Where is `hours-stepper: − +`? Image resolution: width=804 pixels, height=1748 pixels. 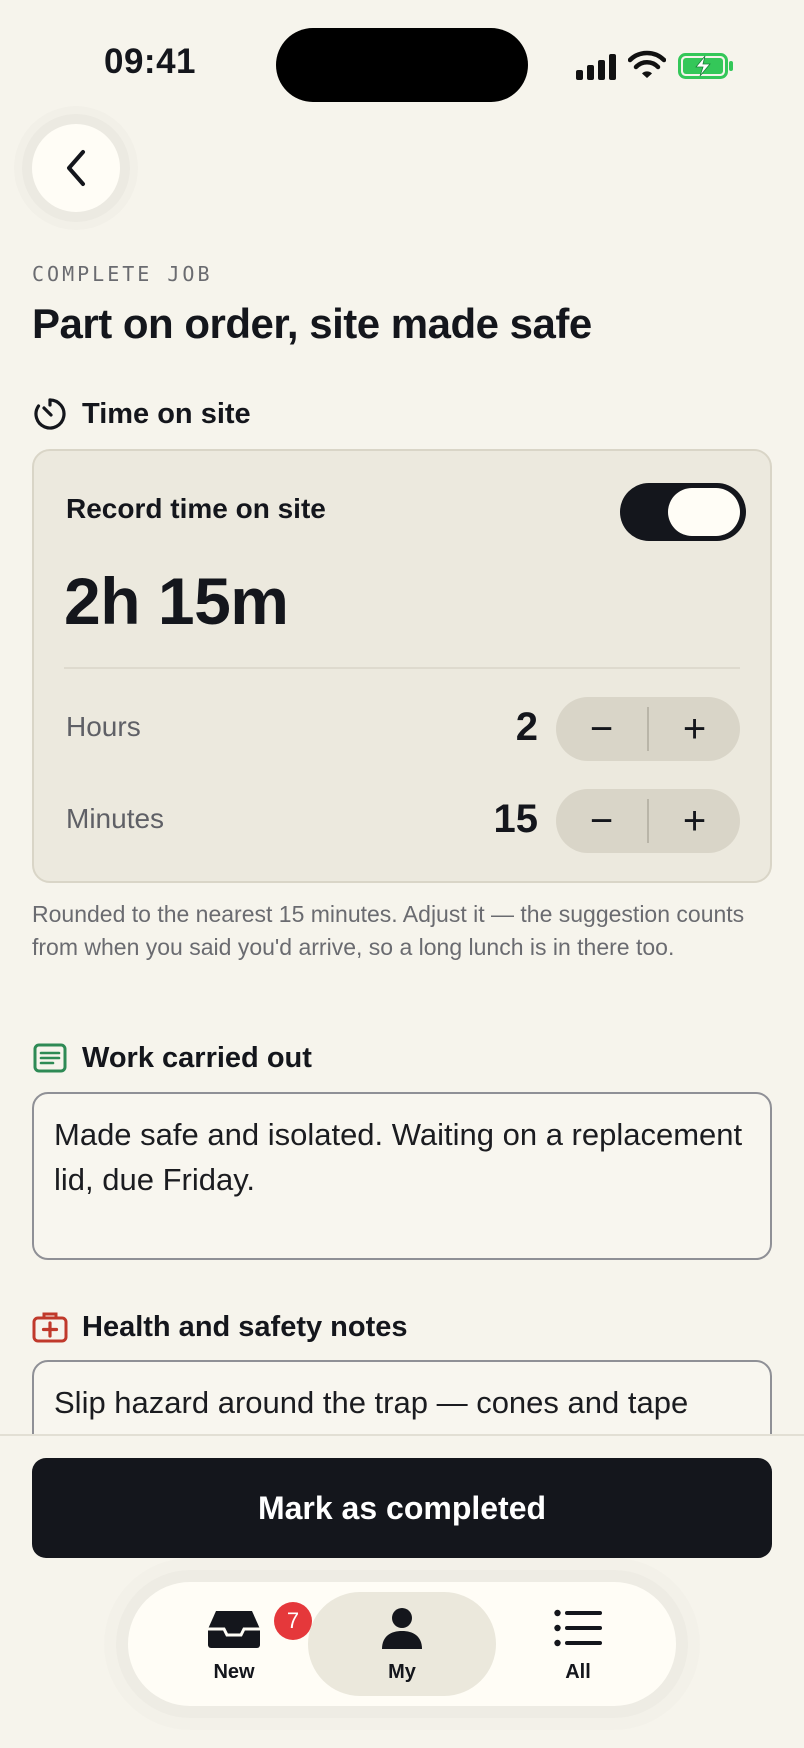 hours-stepper: − + is located at coordinates (648, 729).